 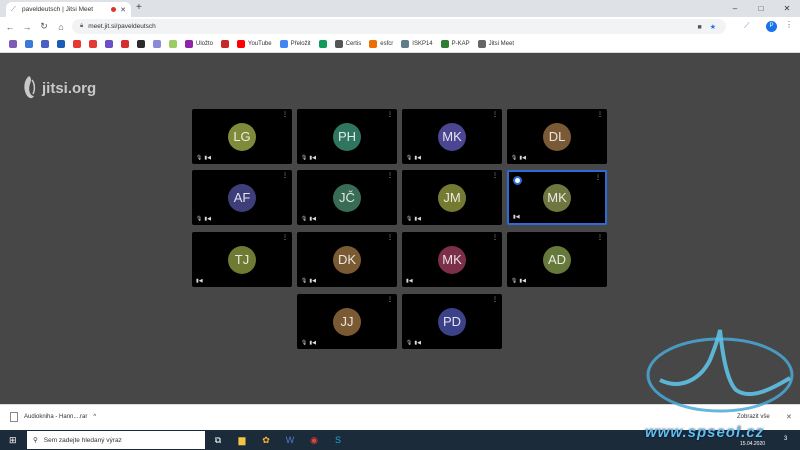 I want to click on participant-tile: DL ⋮ 🎙︎ ▮◀, so click(x=557, y=136).